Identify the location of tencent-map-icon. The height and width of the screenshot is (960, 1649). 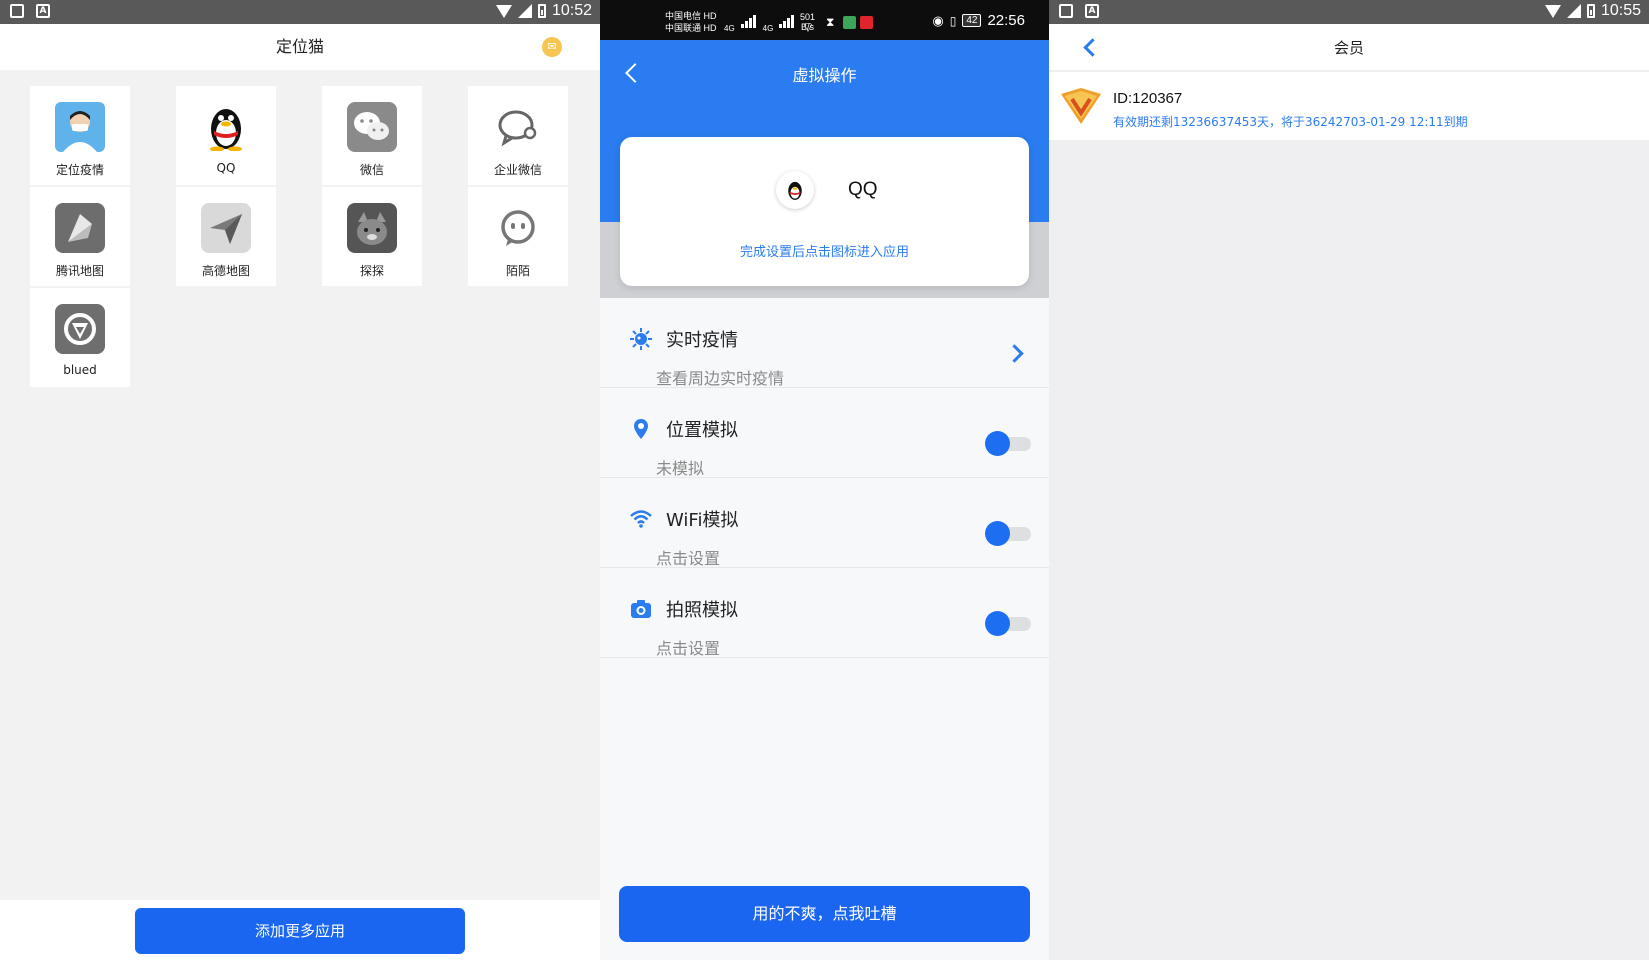
(80, 228).